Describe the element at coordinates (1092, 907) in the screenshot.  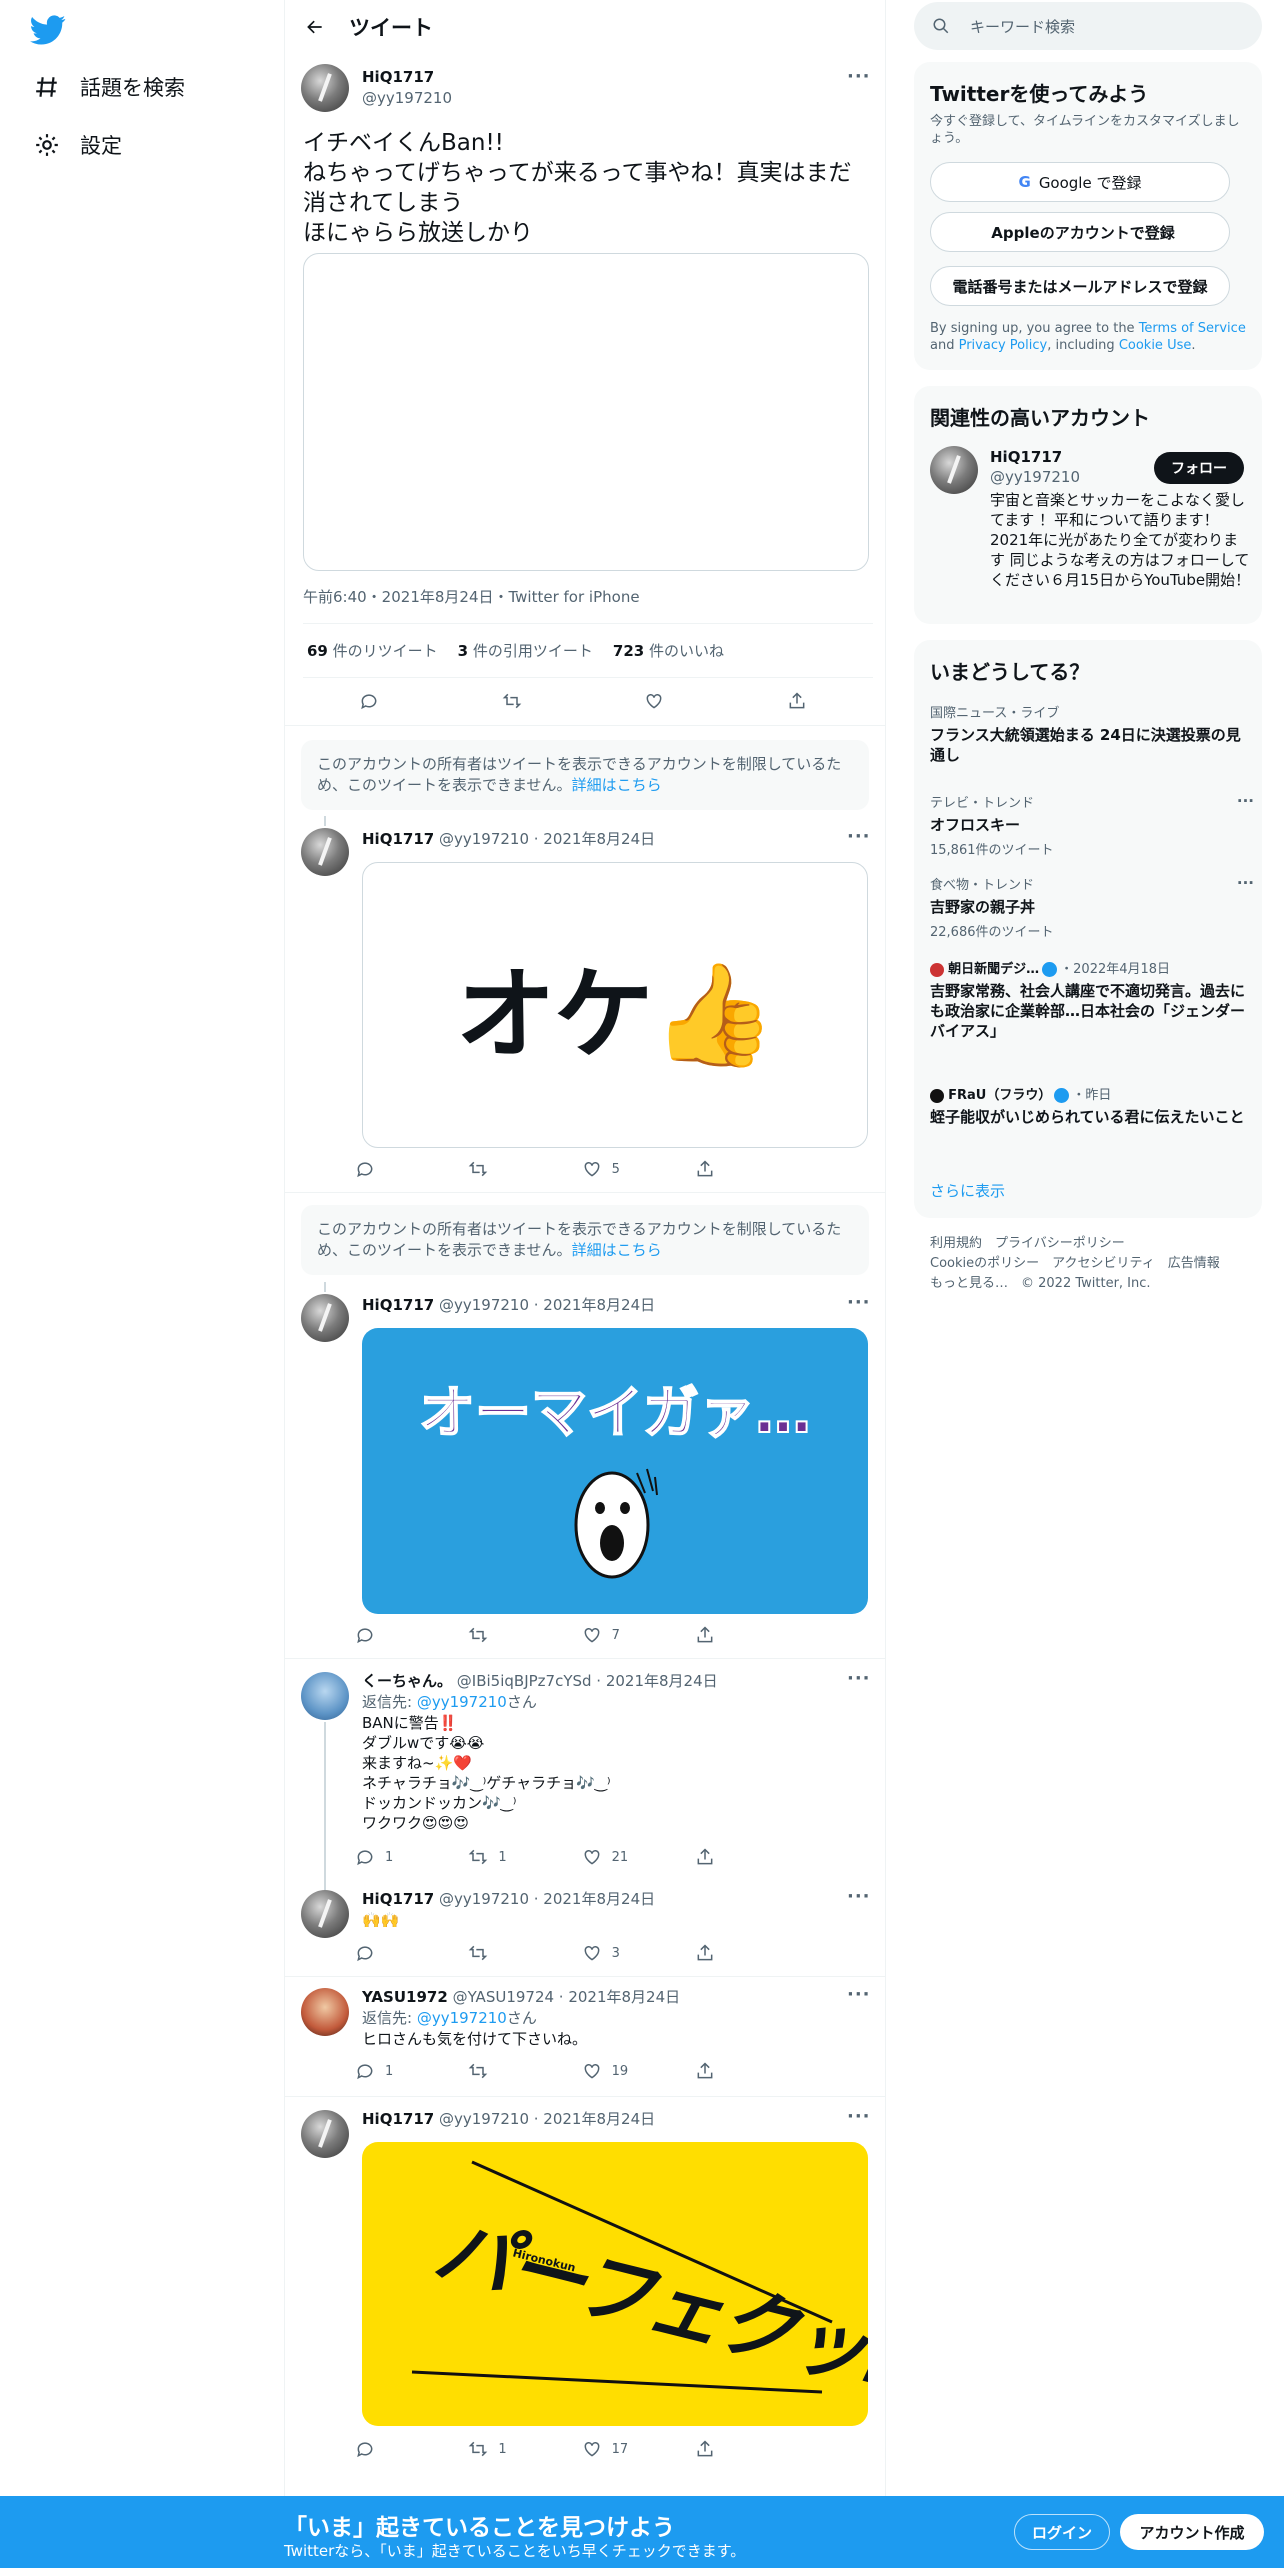
I see `trend-item: 食べ物・トレンド 吉野家の親子丼 22,686件のツイート ···` at that location.